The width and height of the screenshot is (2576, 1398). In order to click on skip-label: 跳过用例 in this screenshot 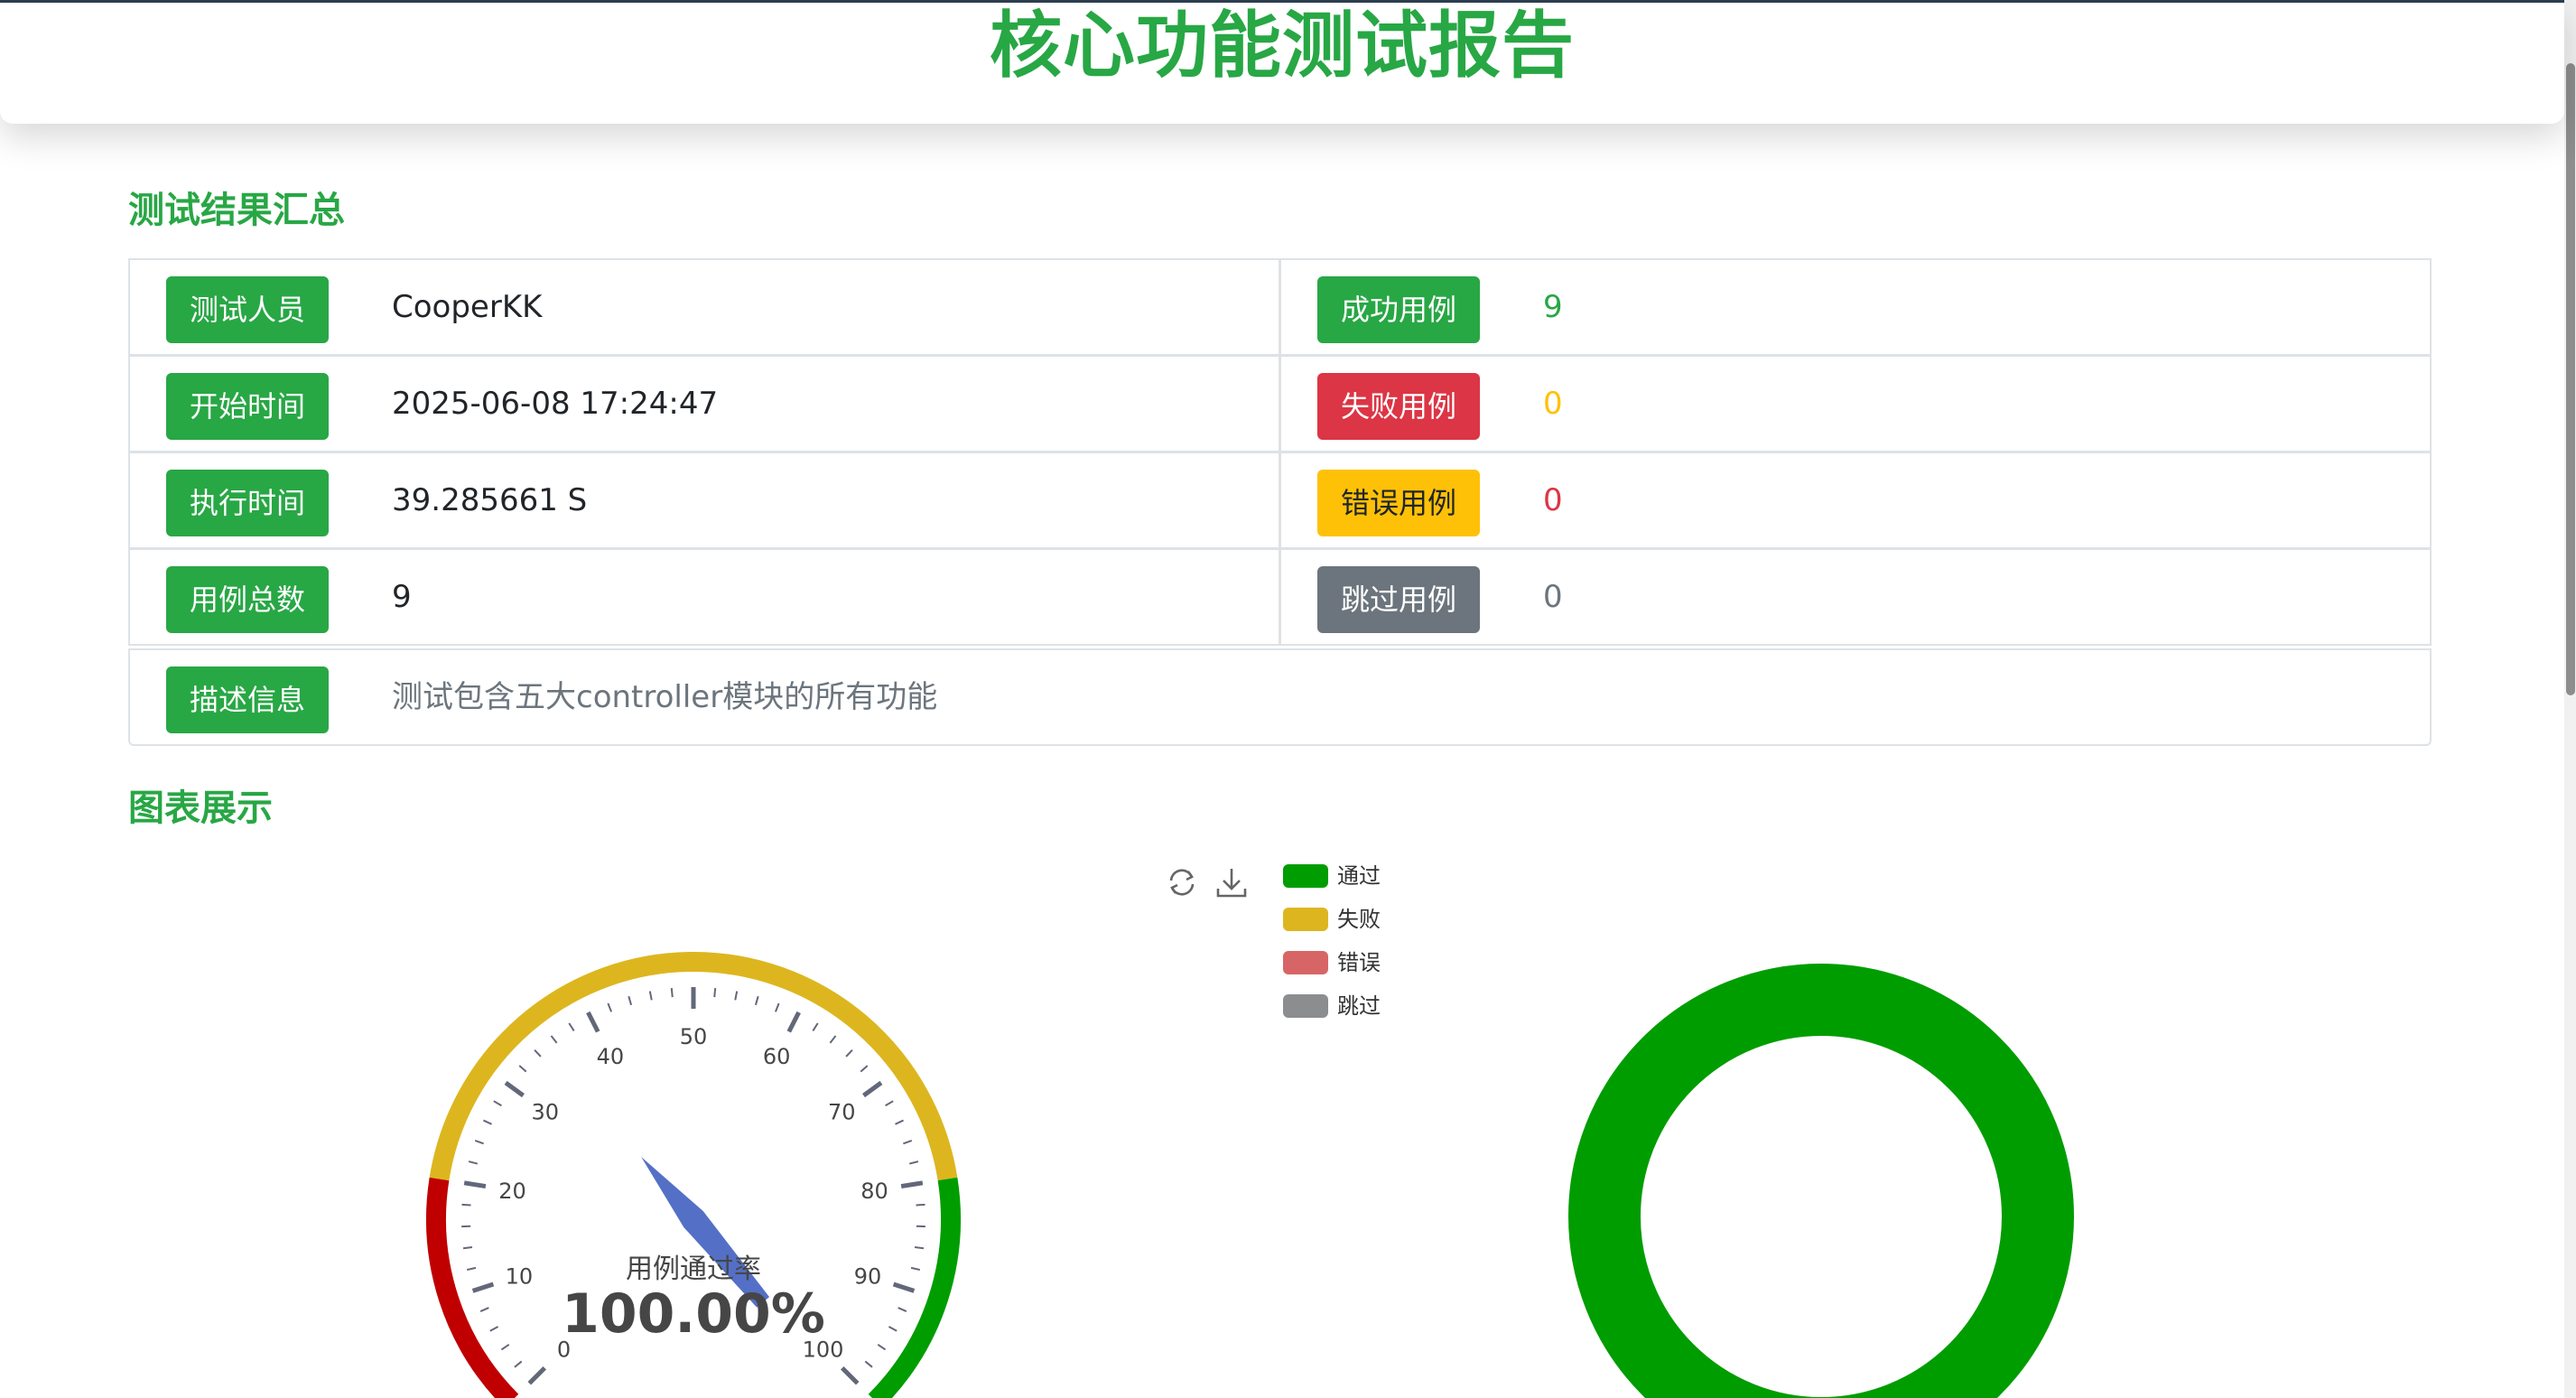, I will do `click(1398, 599)`.